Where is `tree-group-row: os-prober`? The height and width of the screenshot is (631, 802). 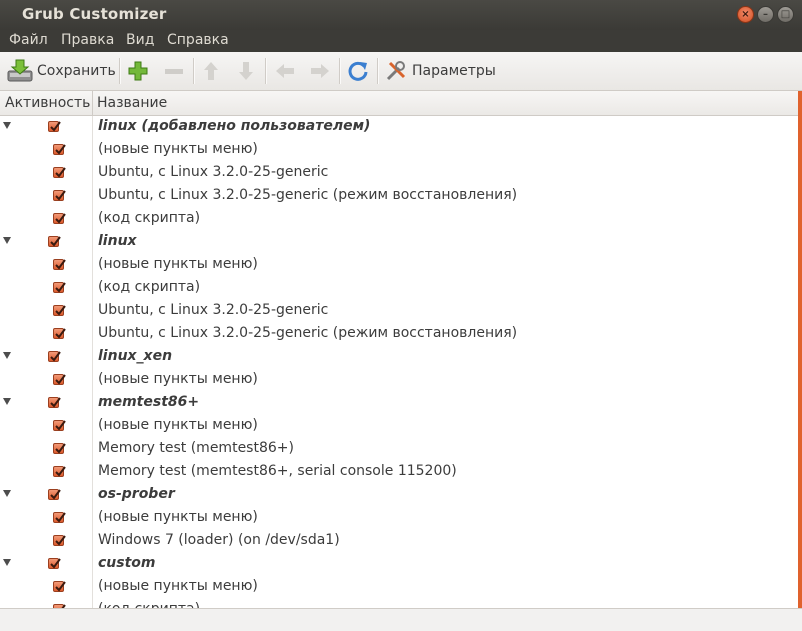 tree-group-row: os-prober is located at coordinates (399, 495).